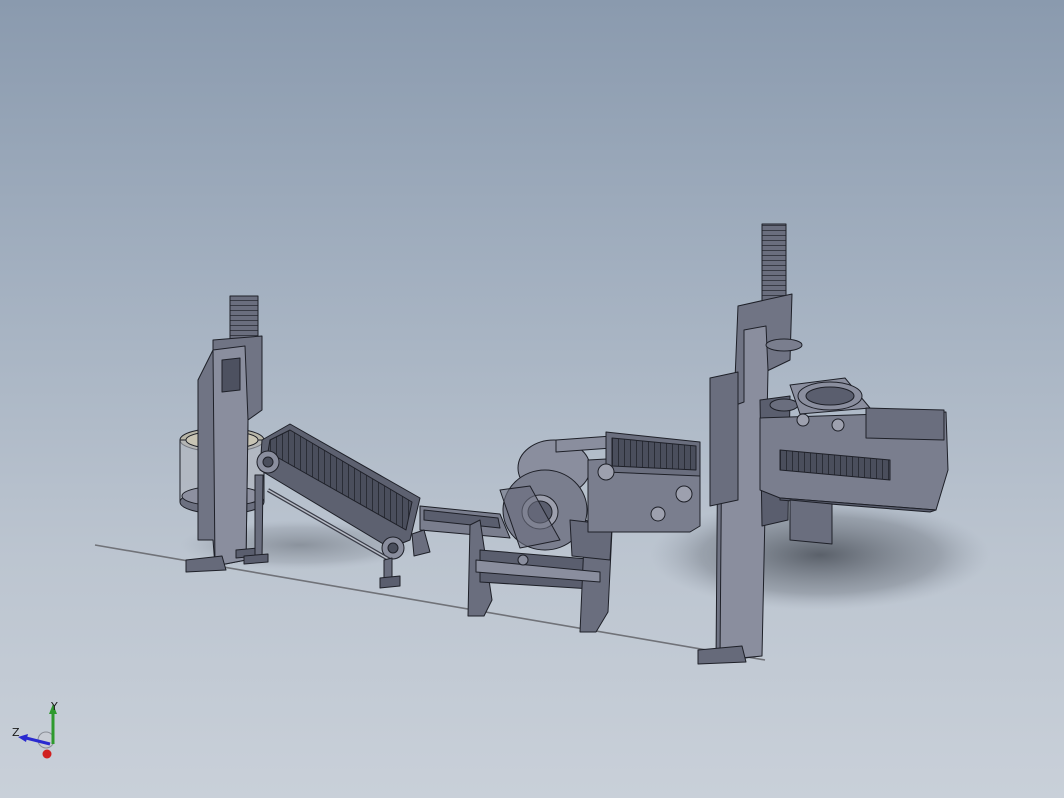  I want to click on x-axis-marker, so click(47, 754).